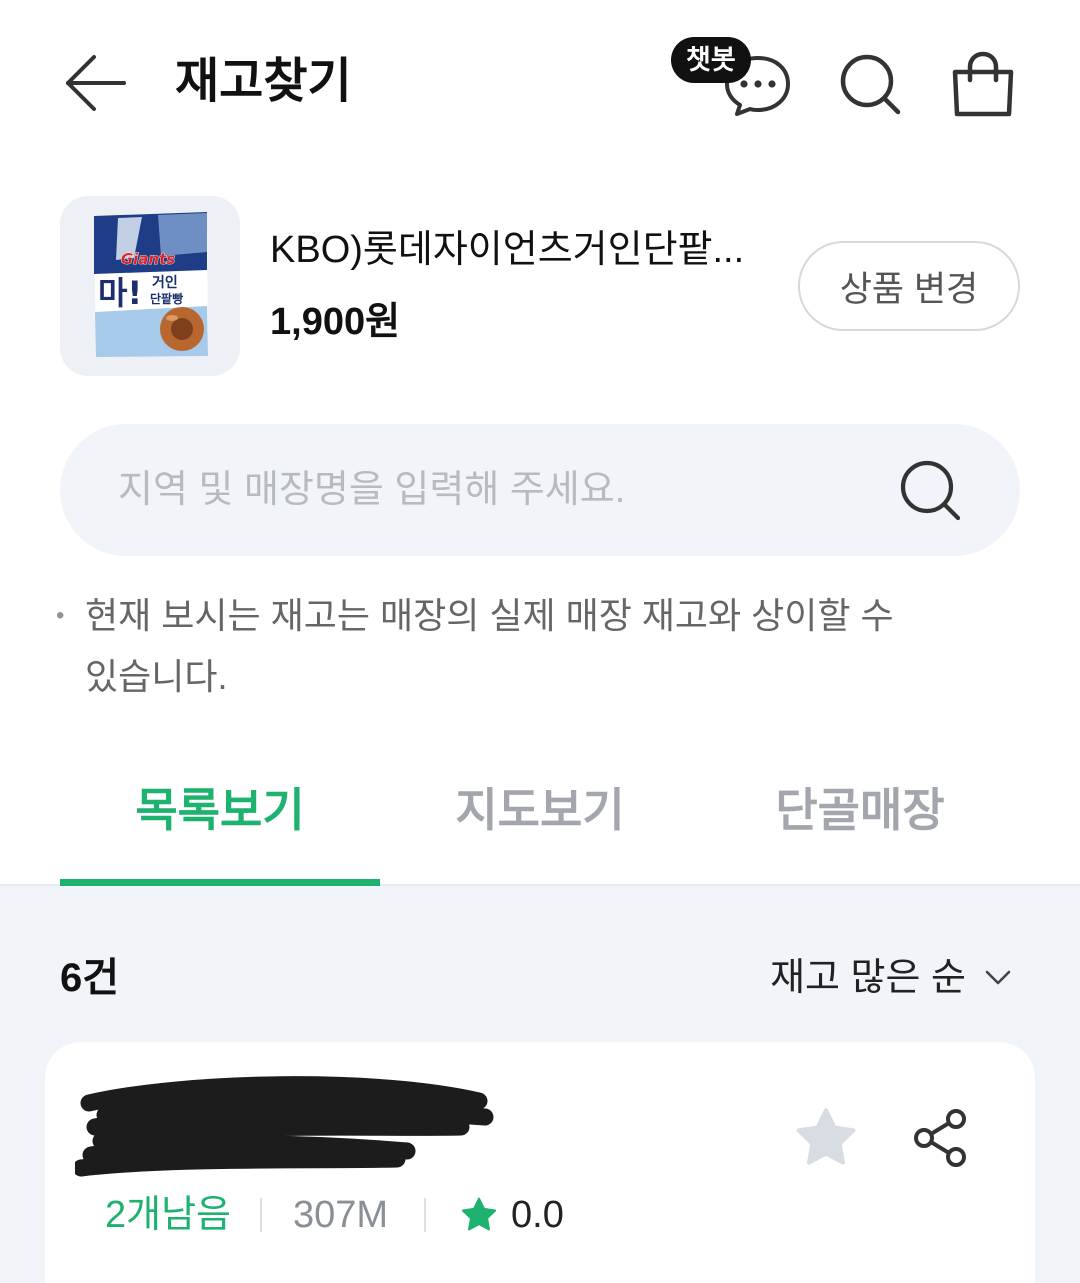 Image resolution: width=1080 pixels, height=1283 pixels. Describe the element at coordinates (168, 1215) in the screenshot. I see `stock-remaining: 2개남음` at that location.